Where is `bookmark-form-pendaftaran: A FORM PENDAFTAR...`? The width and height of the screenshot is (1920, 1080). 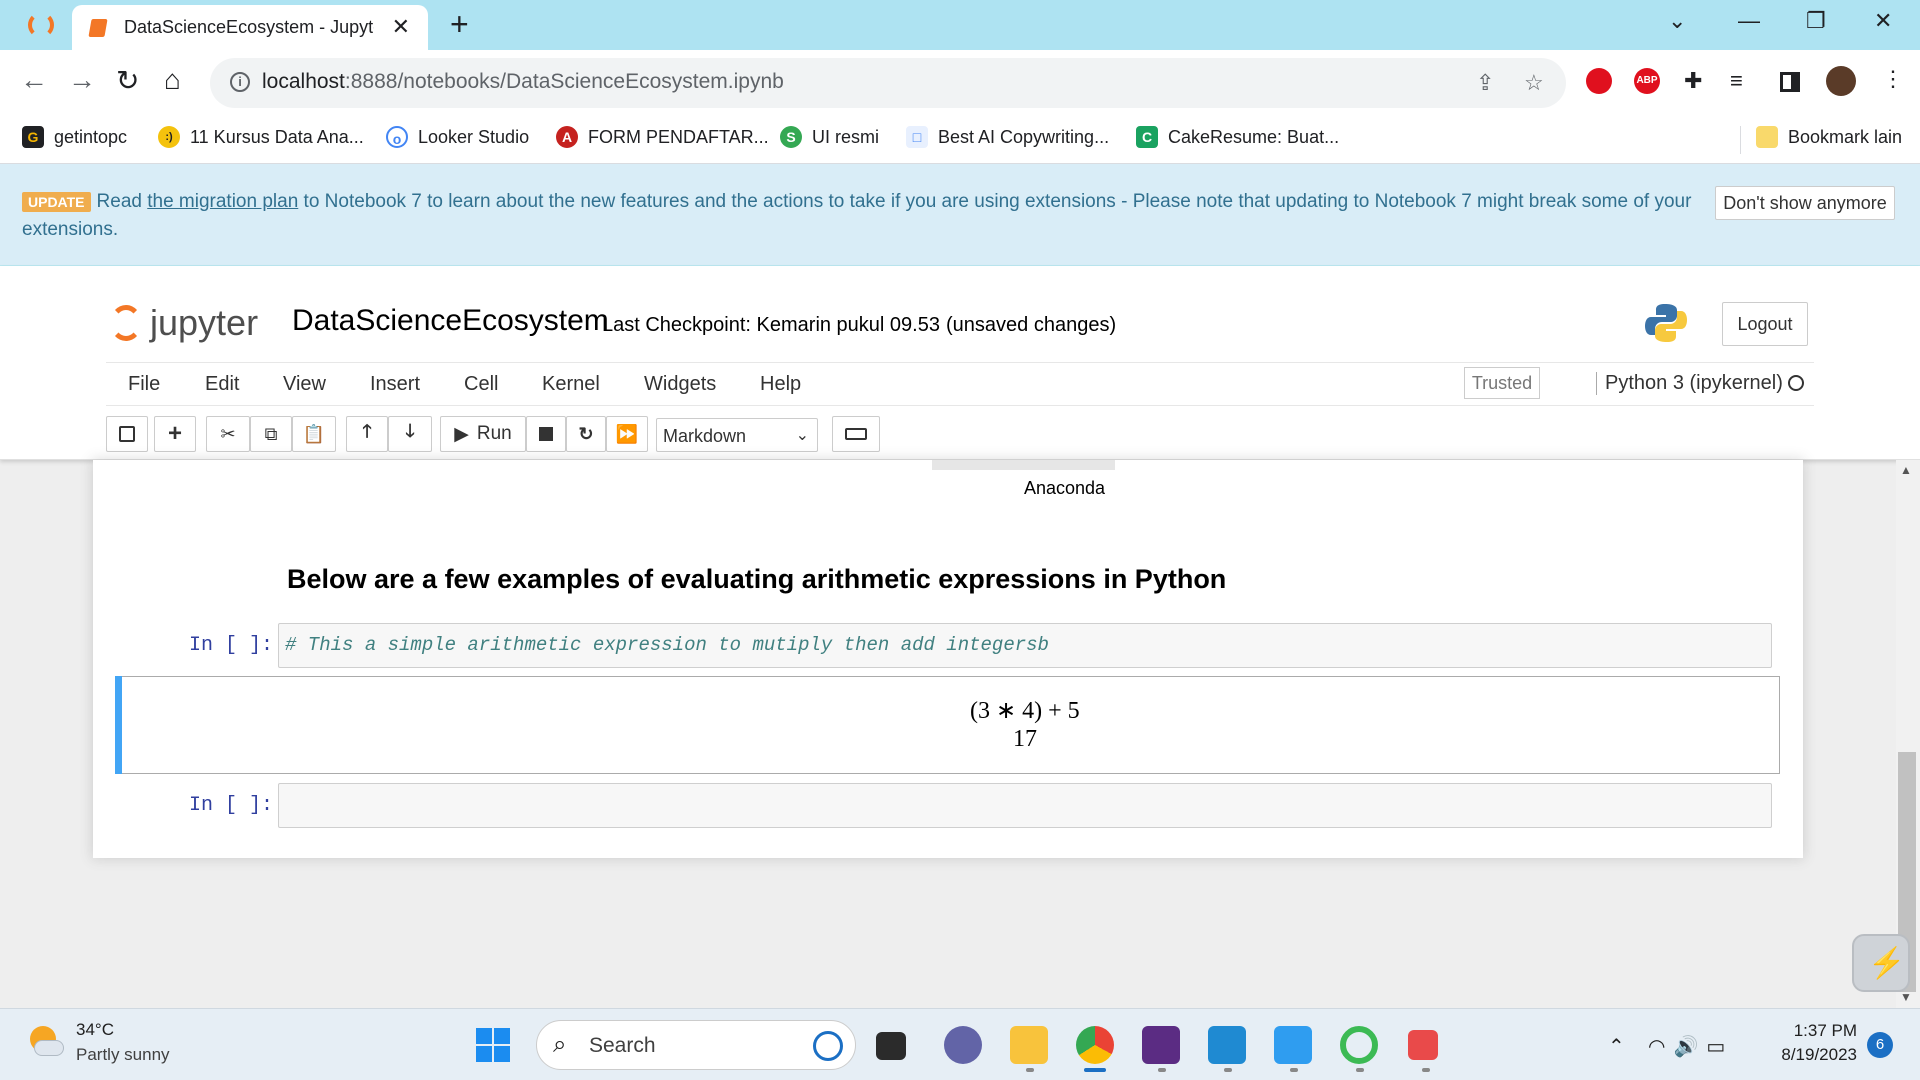
bookmark-form-pendaftaran: A FORM PENDAFTAR... is located at coordinates (662, 137).